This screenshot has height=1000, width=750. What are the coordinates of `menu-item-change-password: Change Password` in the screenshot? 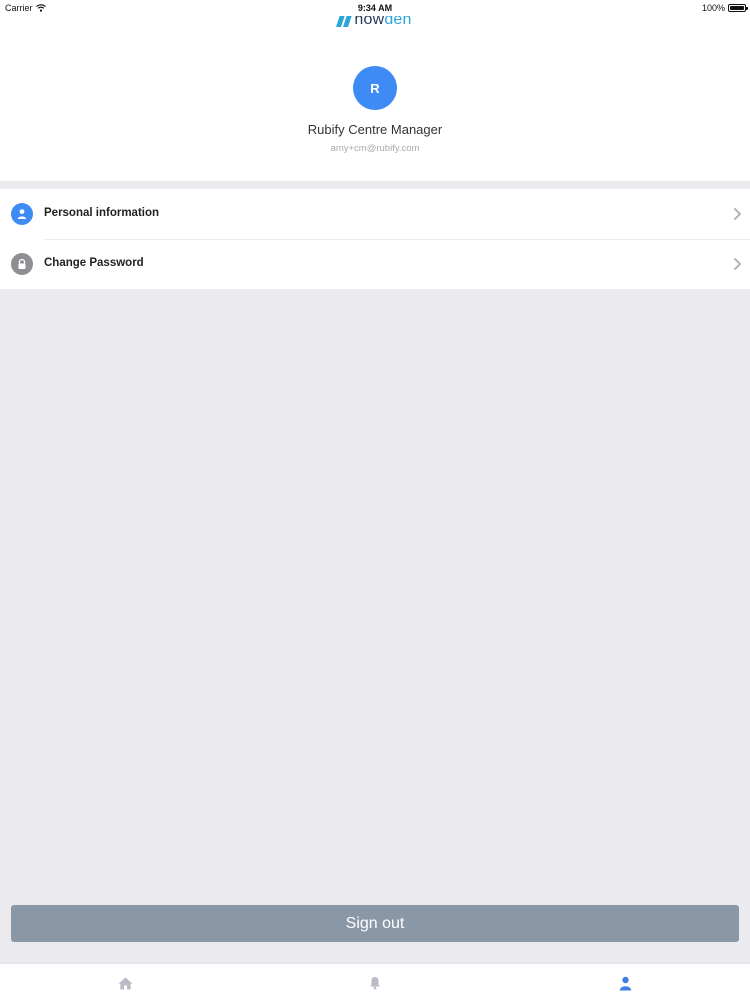 It's located at (375, 264).